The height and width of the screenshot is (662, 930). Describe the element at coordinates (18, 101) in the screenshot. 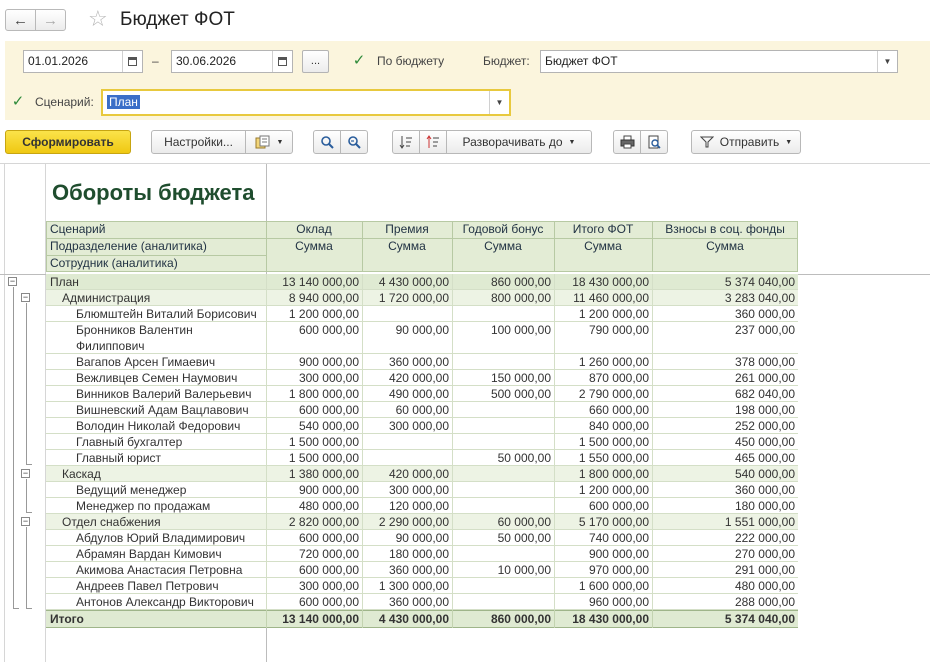

I see `scenario-checkbox: ✓` at that location.